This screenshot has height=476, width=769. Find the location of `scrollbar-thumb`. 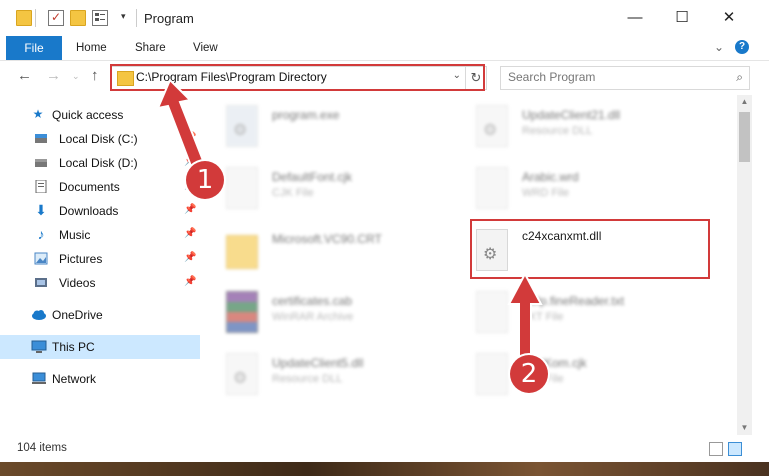

scrollbar-thumb is located at coordinates (744, 137).